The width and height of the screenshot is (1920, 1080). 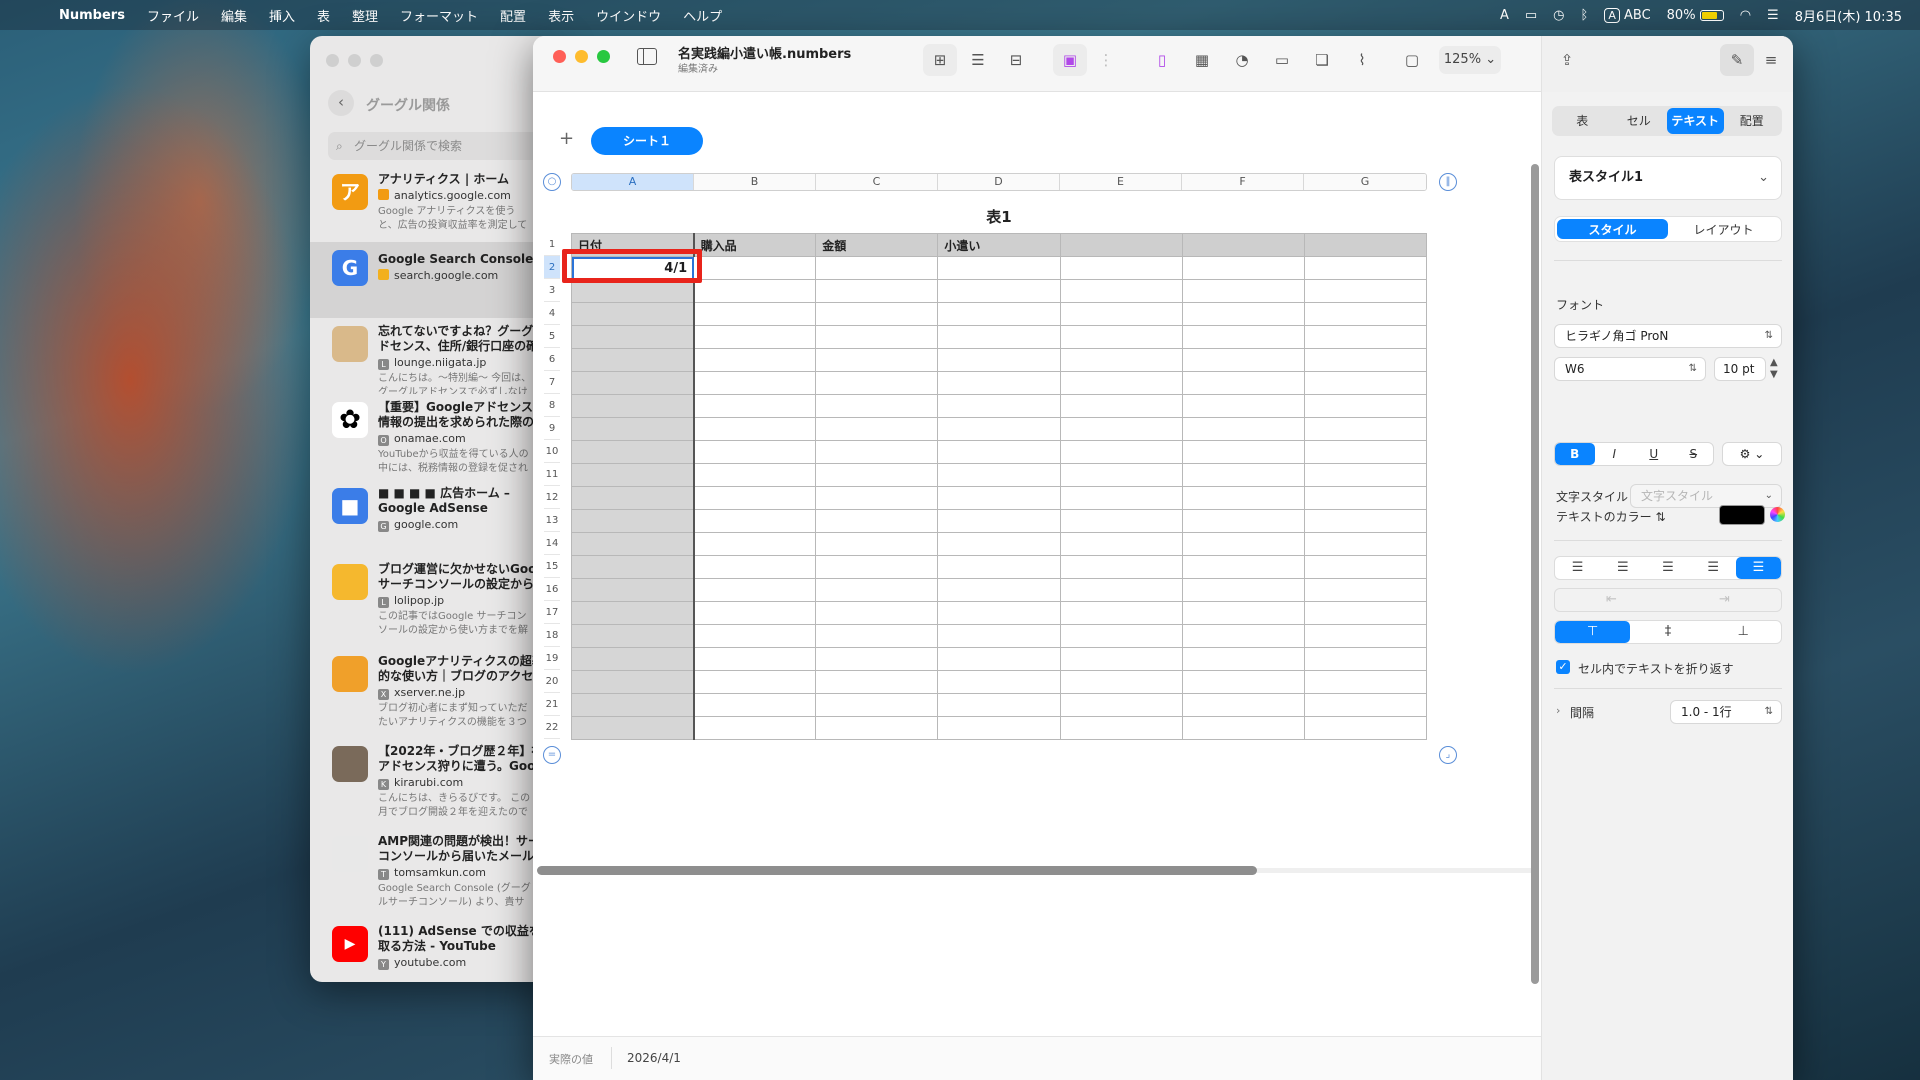 I want to click on tab-layout: レイアウト, so click(x=1723, y=229).